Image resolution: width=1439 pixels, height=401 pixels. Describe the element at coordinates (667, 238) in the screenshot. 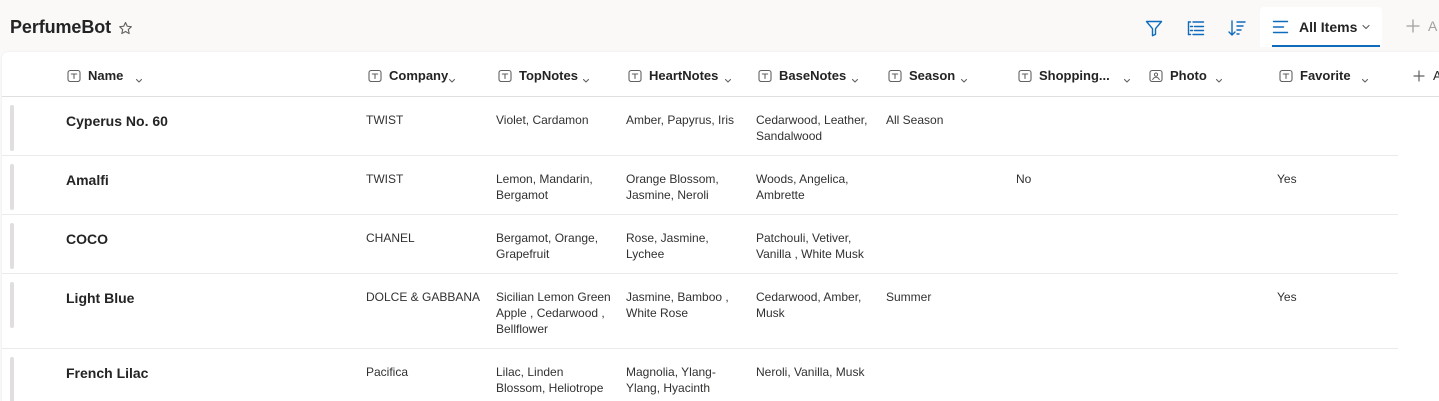

I see `heartnotes-cell-line: Rose, Jasmine,` at that location.